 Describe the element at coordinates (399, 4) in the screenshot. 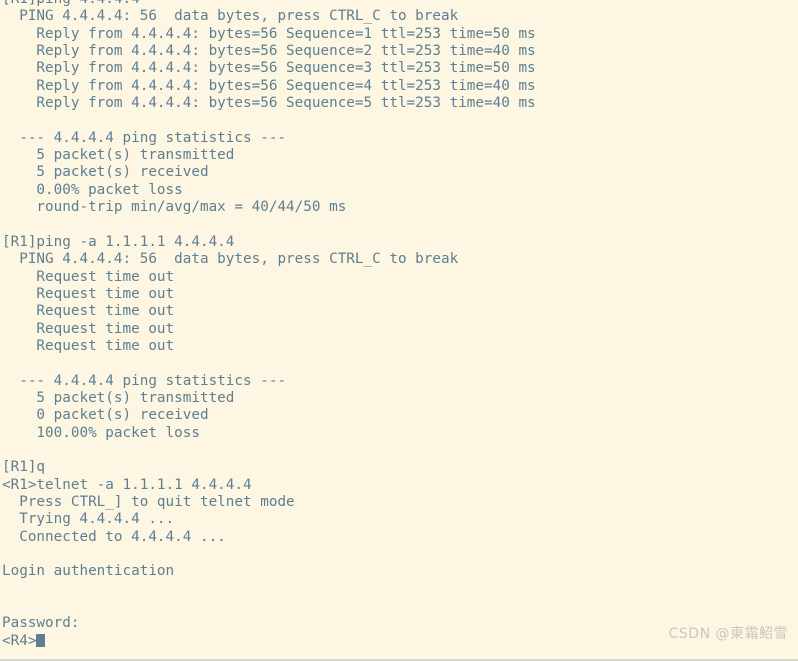

I see `terminal-line: [R1]ping 4.4.4.4` at that location.